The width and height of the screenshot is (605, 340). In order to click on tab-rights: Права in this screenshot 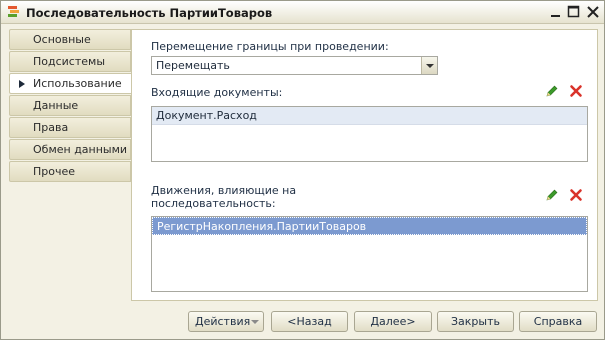, I will do `click(70, 127)`.